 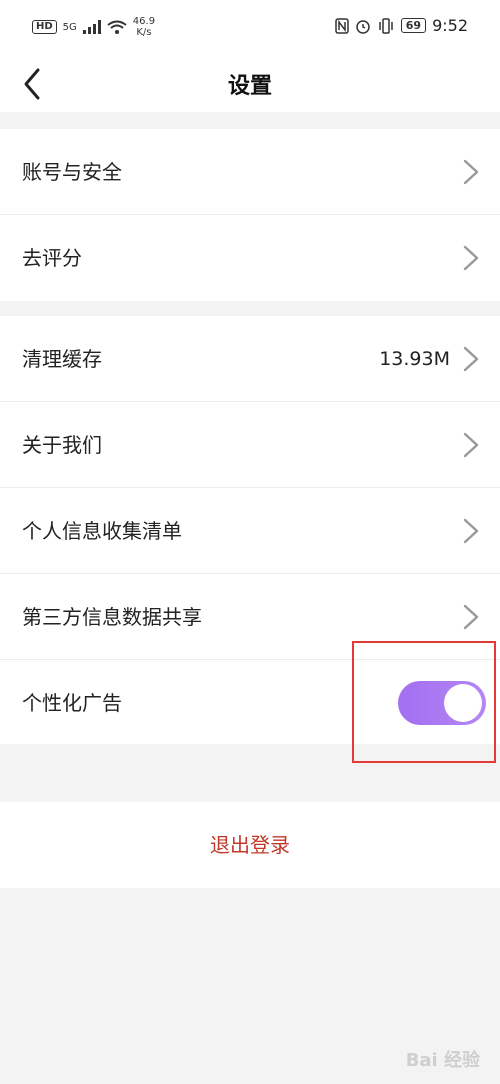 I want to click on settings-item-account-security: 账号与安全, so click(x=250, y=172).